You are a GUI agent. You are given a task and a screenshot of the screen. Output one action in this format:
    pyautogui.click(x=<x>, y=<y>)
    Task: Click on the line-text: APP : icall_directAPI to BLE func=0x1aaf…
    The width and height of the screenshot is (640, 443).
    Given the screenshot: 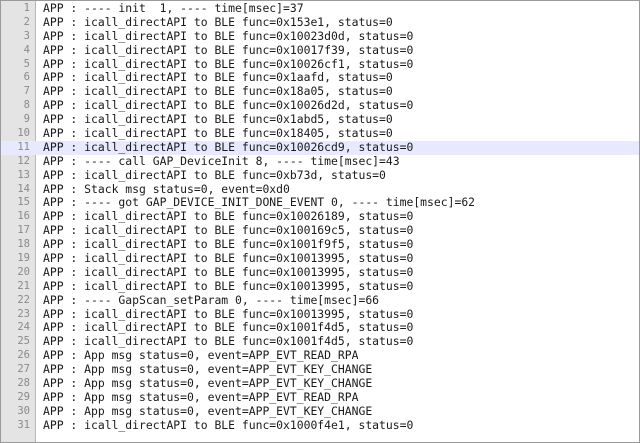 What is the action you would take?
    pyautogui.click(x=218, y=77)
    